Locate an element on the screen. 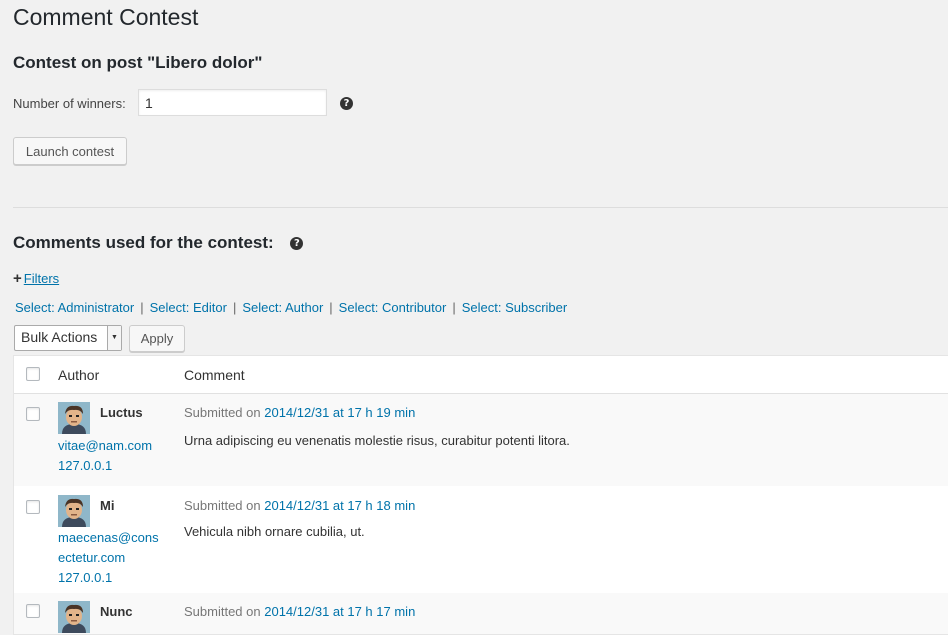 The height and width of the screenshot is (635, 948). plus-icon: + is located at coordinates (17, 278).